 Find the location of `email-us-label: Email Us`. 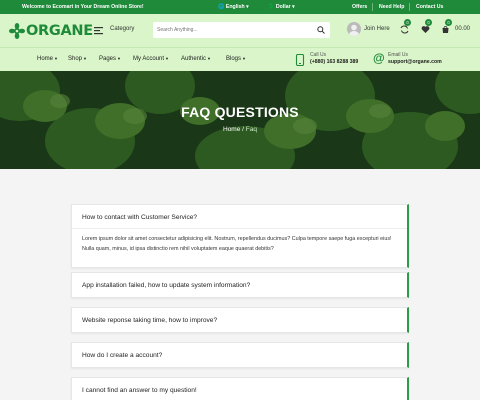

email-us-label: Email Us is located at coordinates (398, 55).